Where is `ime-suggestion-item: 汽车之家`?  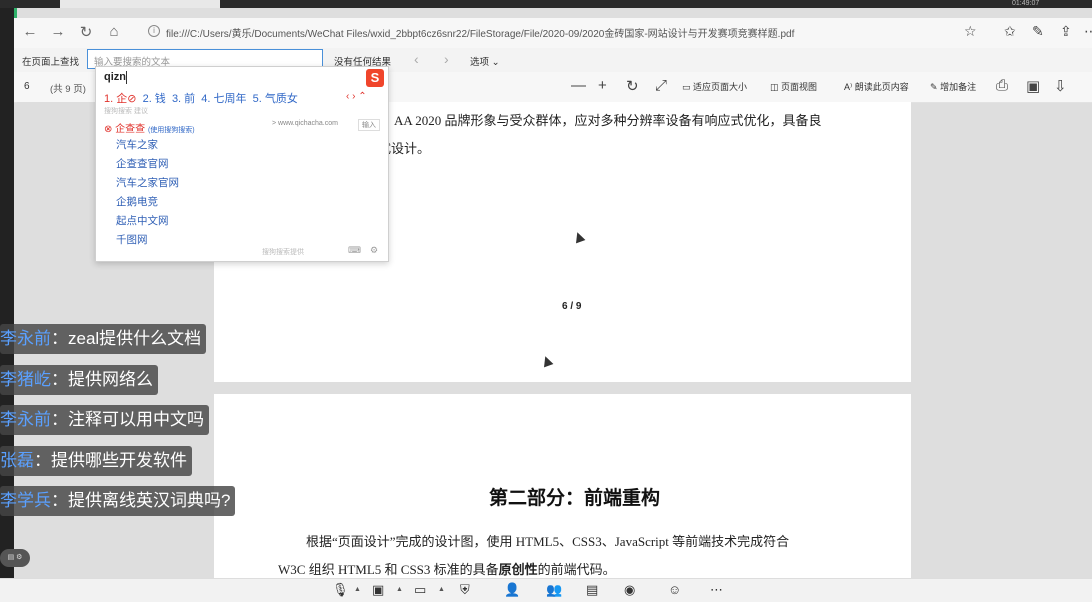 ime-suggestion-item: 汽车之家 is located at coordinates (147, 146).